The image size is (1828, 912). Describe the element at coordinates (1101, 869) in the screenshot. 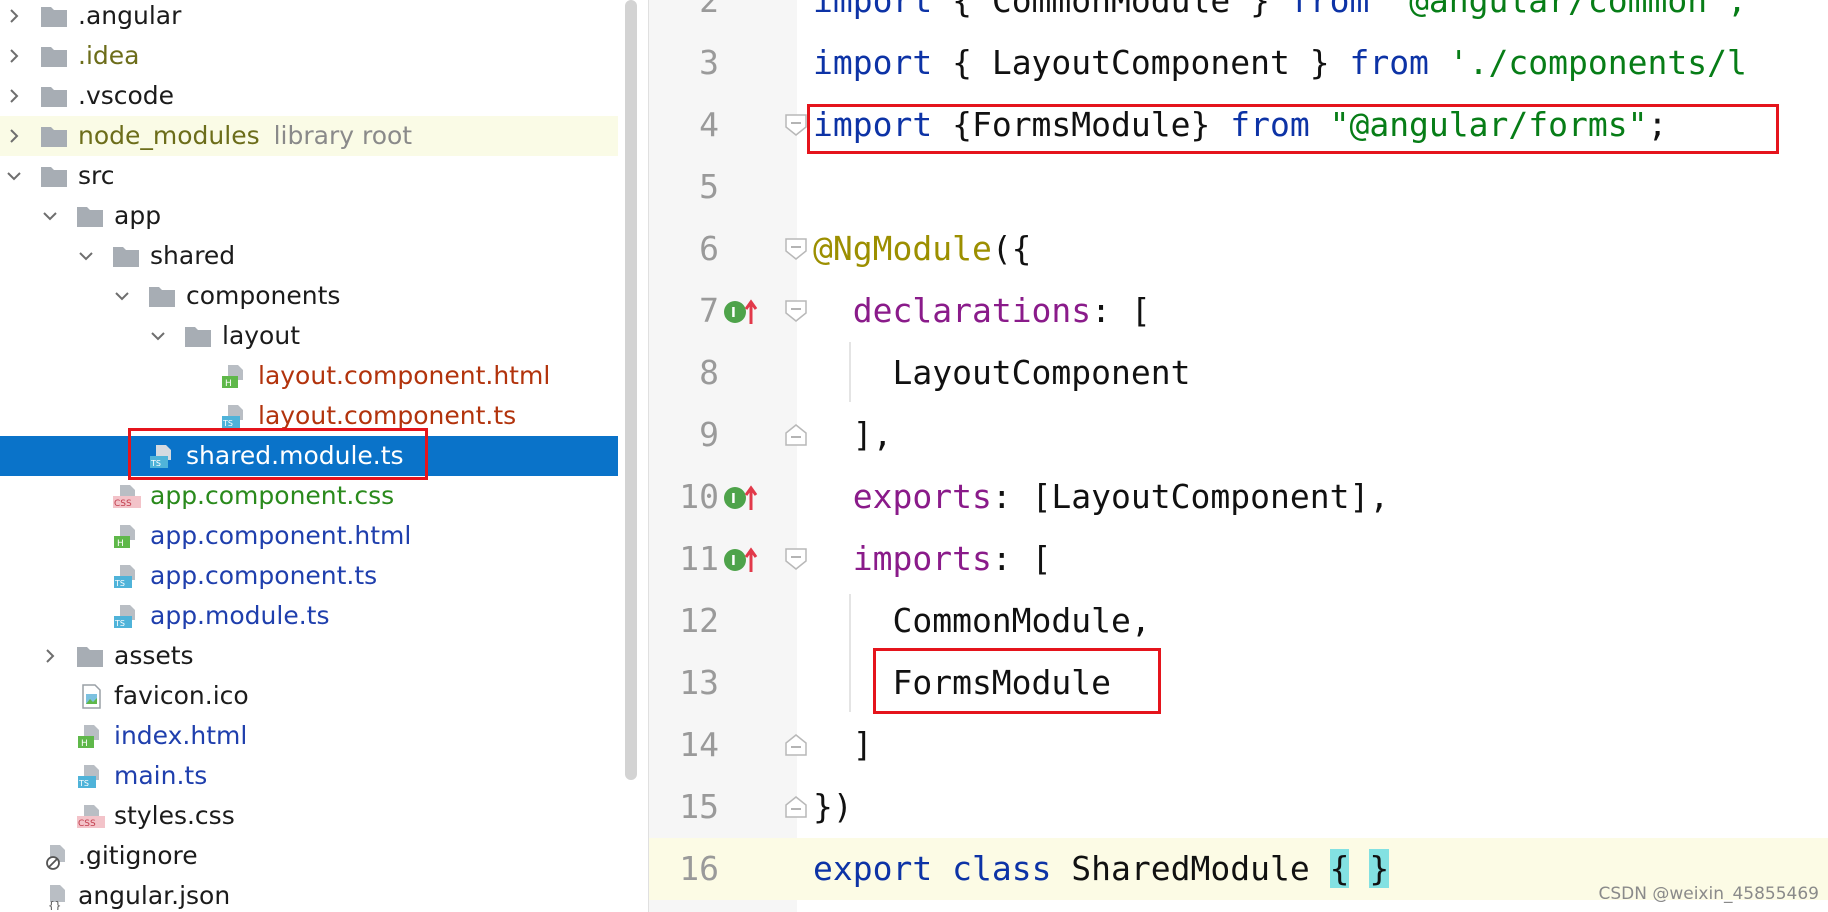

I see `code-text: export class SharedModule { }` at that location.